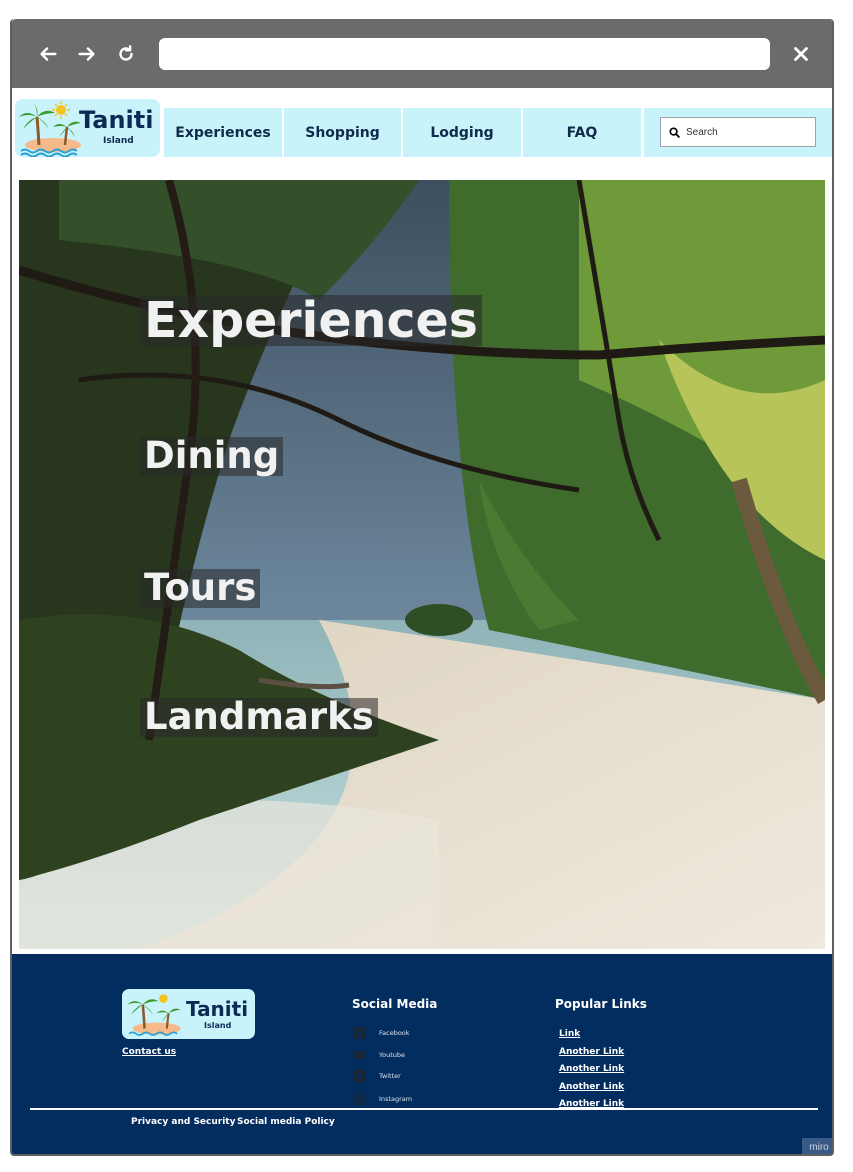 The height and width of the screenshot is (1172, 853). What do you see at coordinates (286, 1122) in the screenshot?
I see `social-policy-link: Social media Policy` at bounding box center [286, 1122].